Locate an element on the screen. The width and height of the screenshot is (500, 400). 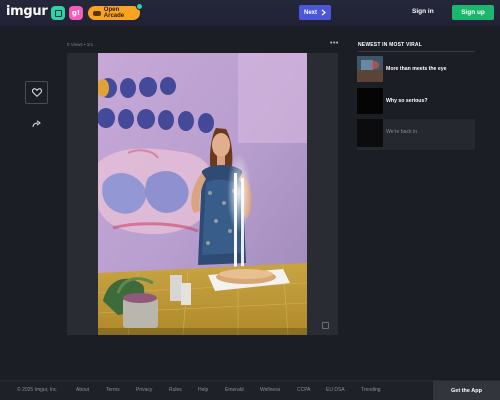
arcade-gamepad-icon is located at coordinates (97, 13).